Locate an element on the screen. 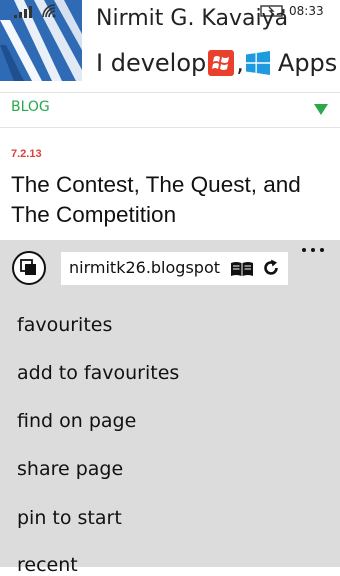 The height and width of the screenshot is (576, 340). refresh-icon is located at coordinates (271, 268).